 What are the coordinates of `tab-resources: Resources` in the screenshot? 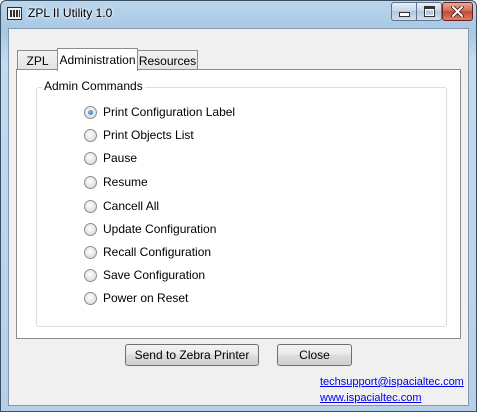 It's located at (167, 60).